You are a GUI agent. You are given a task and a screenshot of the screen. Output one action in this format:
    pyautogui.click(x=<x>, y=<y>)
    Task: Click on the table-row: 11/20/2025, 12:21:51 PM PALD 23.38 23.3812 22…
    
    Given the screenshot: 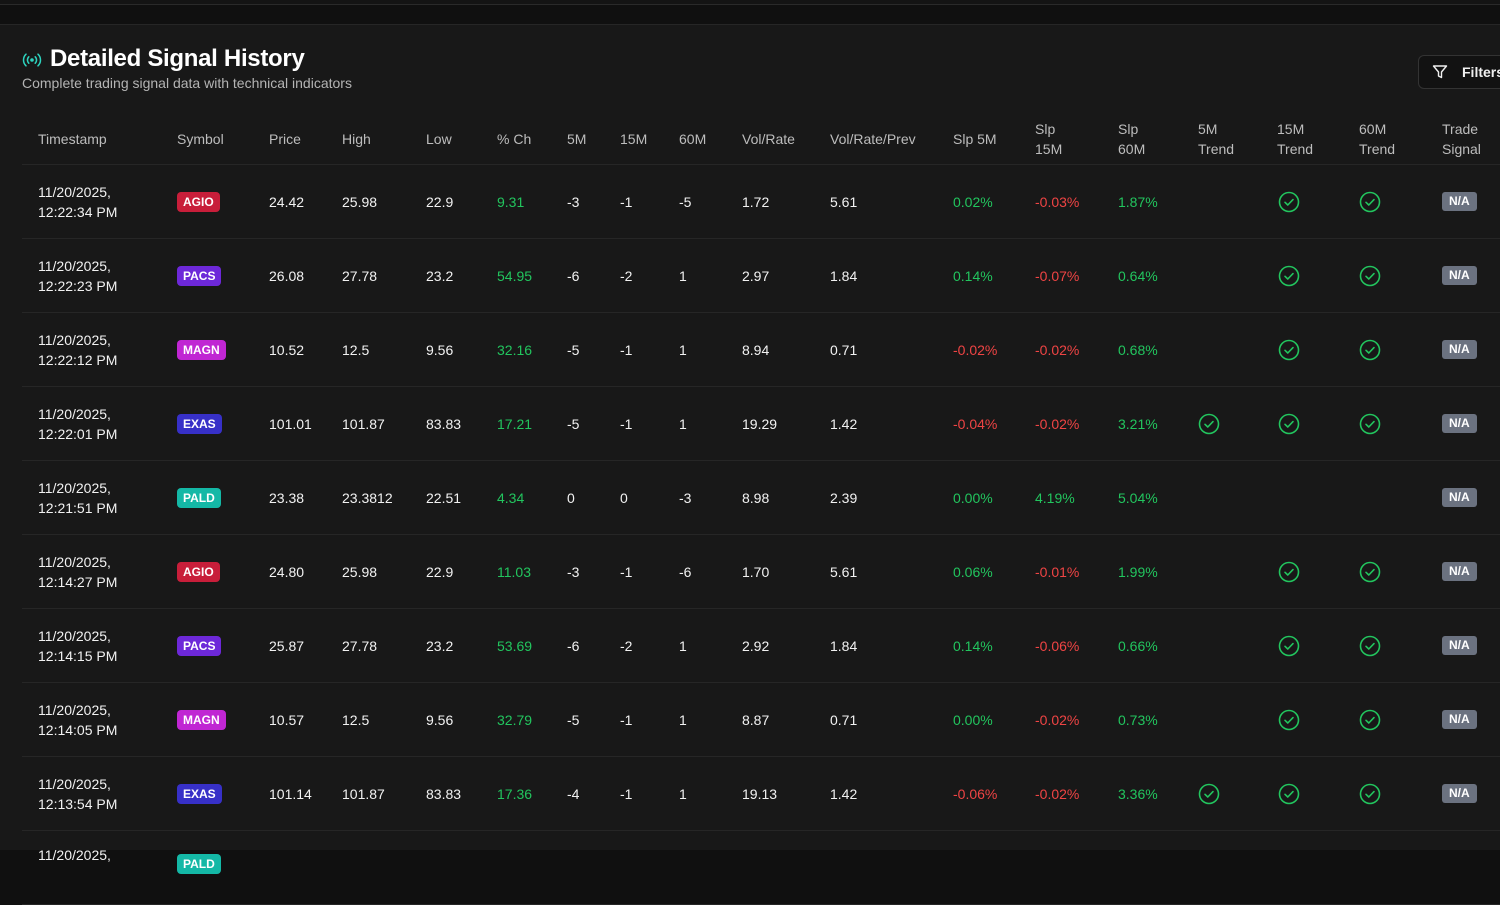 What is the action you would take?
    pyautogui.click(x=761, y=498)
    